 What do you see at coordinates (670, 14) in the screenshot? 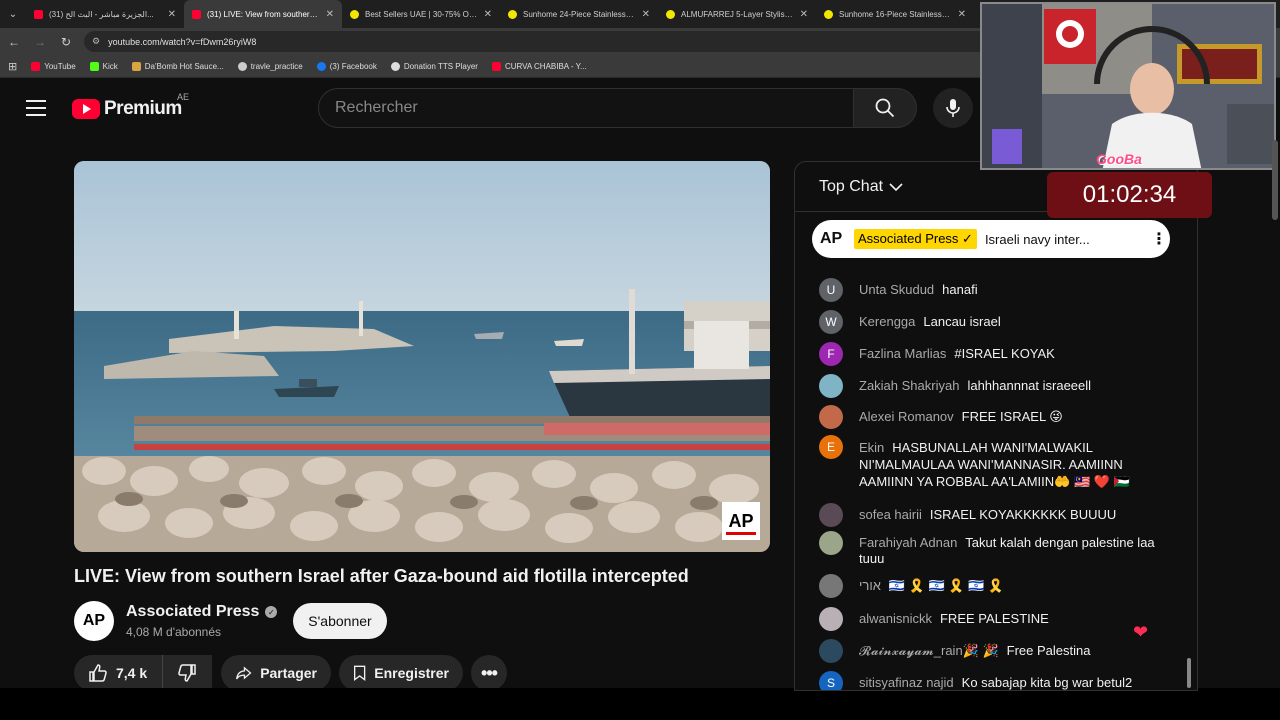
I see `noon-icon` at bounding box center [670, 14].